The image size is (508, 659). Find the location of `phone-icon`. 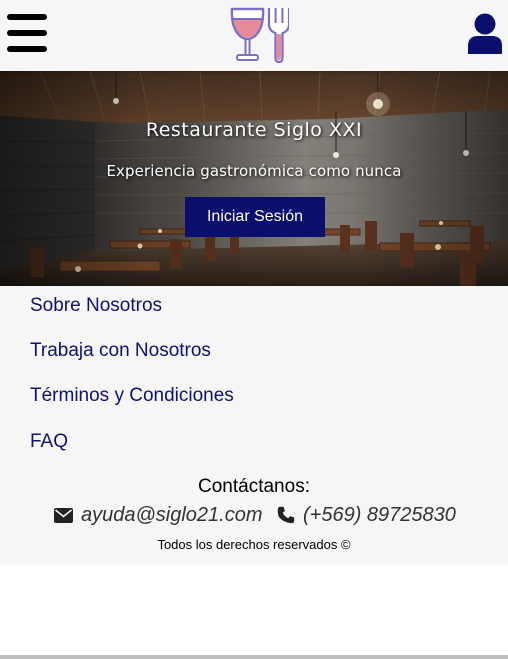

phone-icon is located at coordinates (286, 515).